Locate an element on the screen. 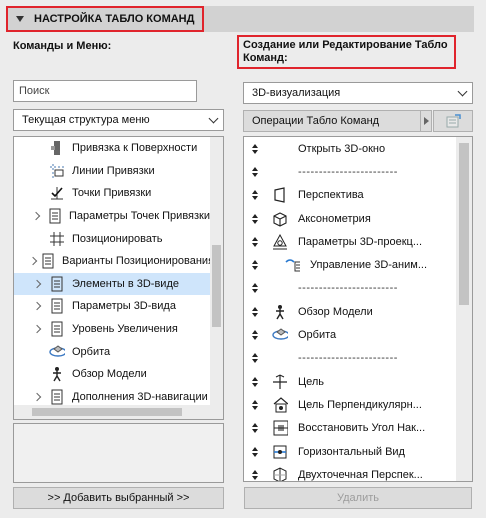 Image resolution: width=486 pixels, height=518 pixels. structure-select: Текущая структура меню is located at coordinates (118, 120).